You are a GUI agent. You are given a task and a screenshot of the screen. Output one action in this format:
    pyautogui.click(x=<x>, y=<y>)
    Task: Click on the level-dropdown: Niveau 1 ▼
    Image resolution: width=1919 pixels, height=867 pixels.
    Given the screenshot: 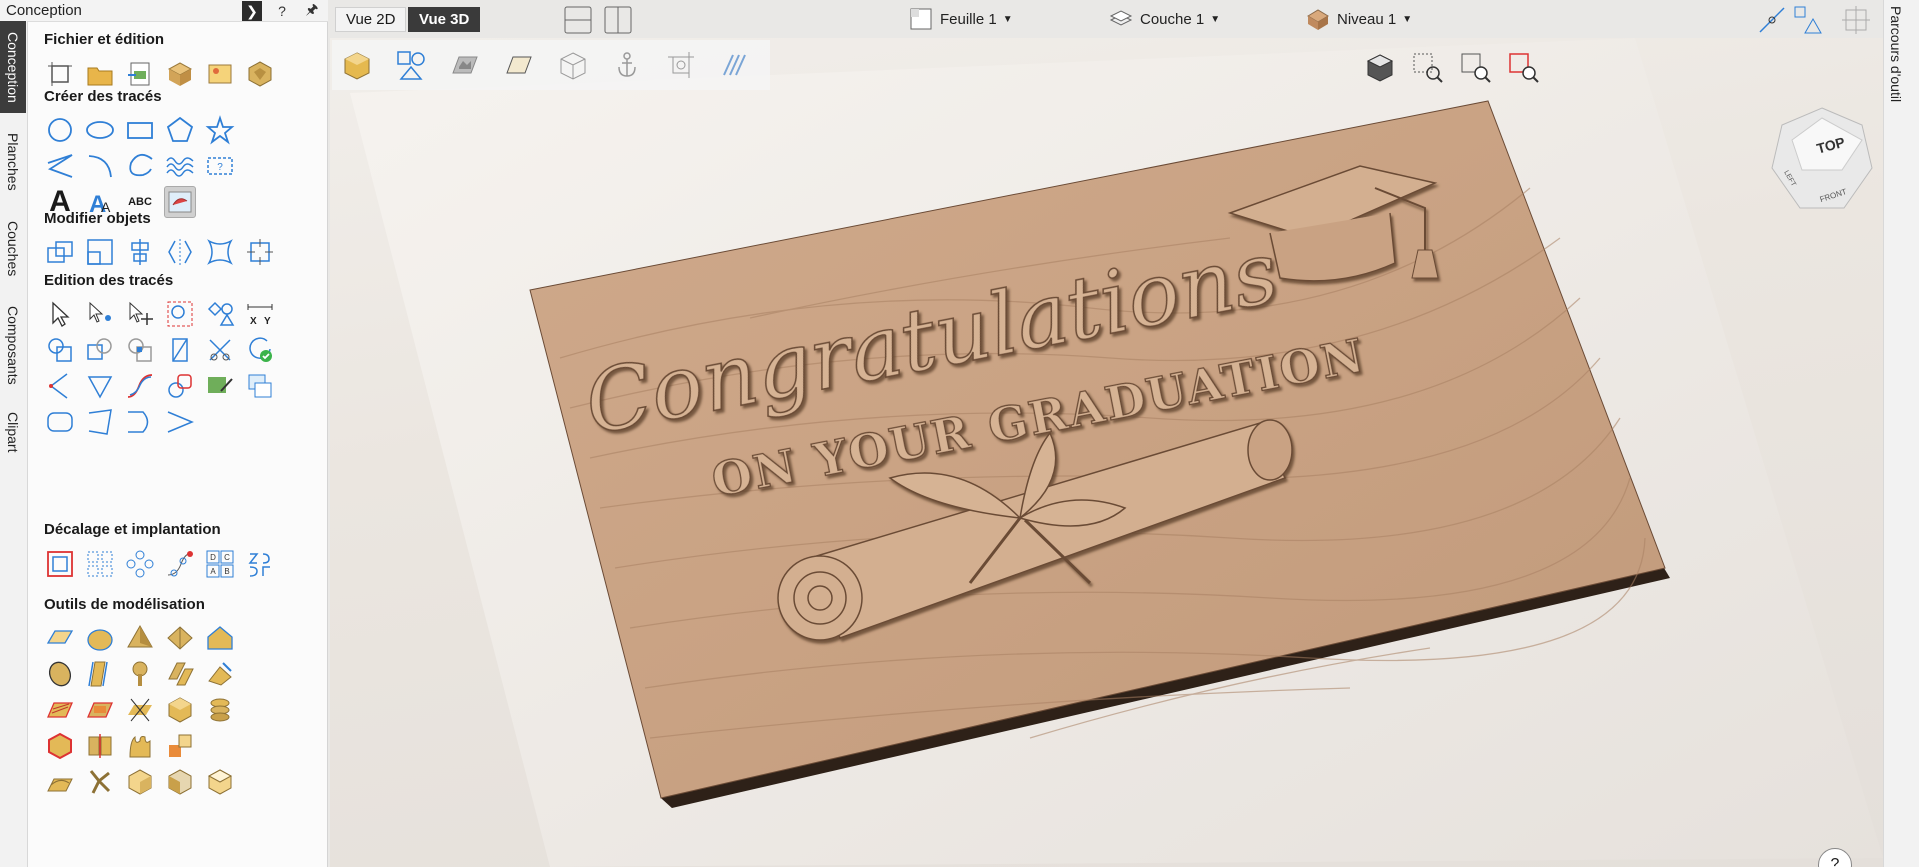 What is the action you would take?
    pyautogui.click(x=1358, y=19)
    